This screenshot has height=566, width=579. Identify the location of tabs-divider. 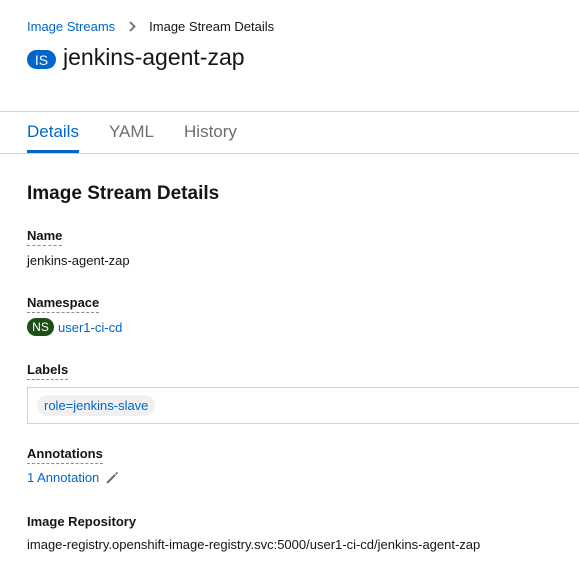
(289, 153).